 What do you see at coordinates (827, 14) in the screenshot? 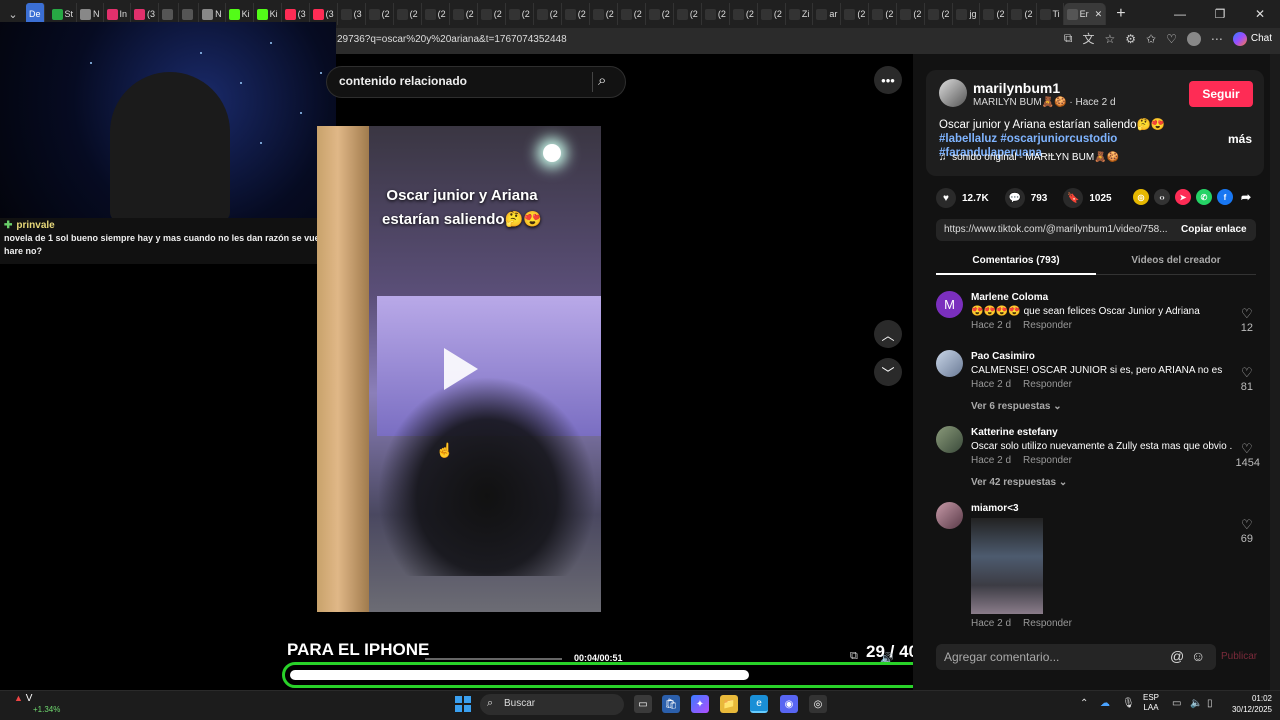
I see `browser-tab: ar` at bounding box center [827, 14].